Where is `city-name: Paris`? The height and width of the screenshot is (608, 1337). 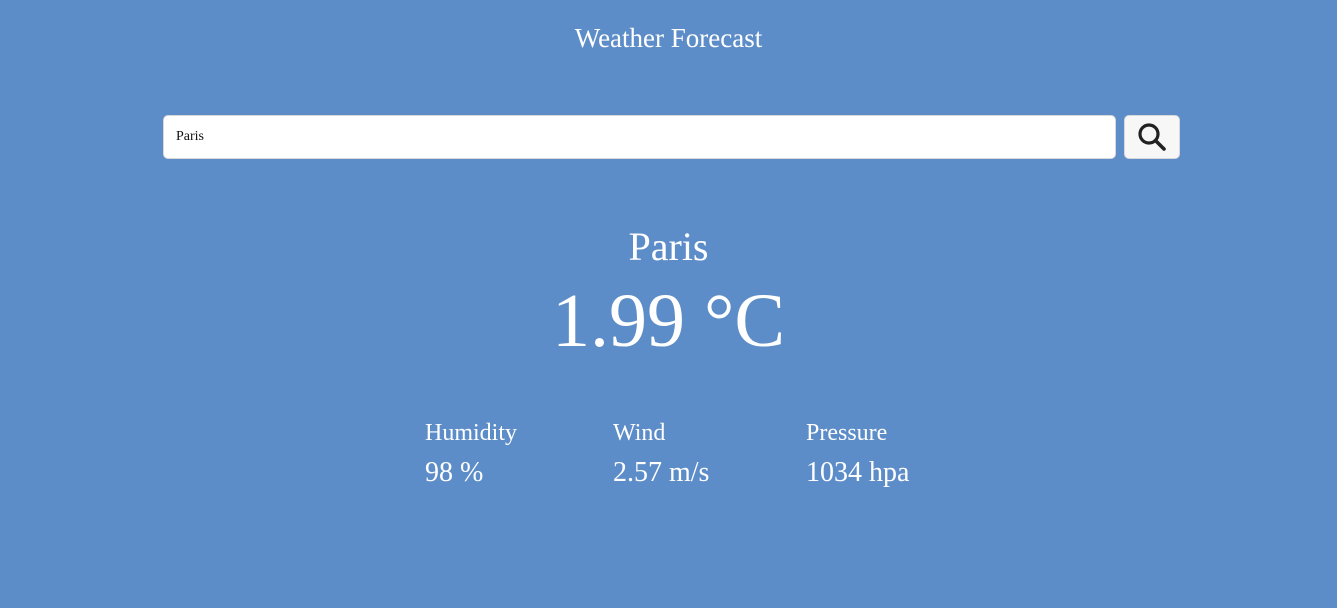
city-name: Paris is located at coordinates (668, 246).